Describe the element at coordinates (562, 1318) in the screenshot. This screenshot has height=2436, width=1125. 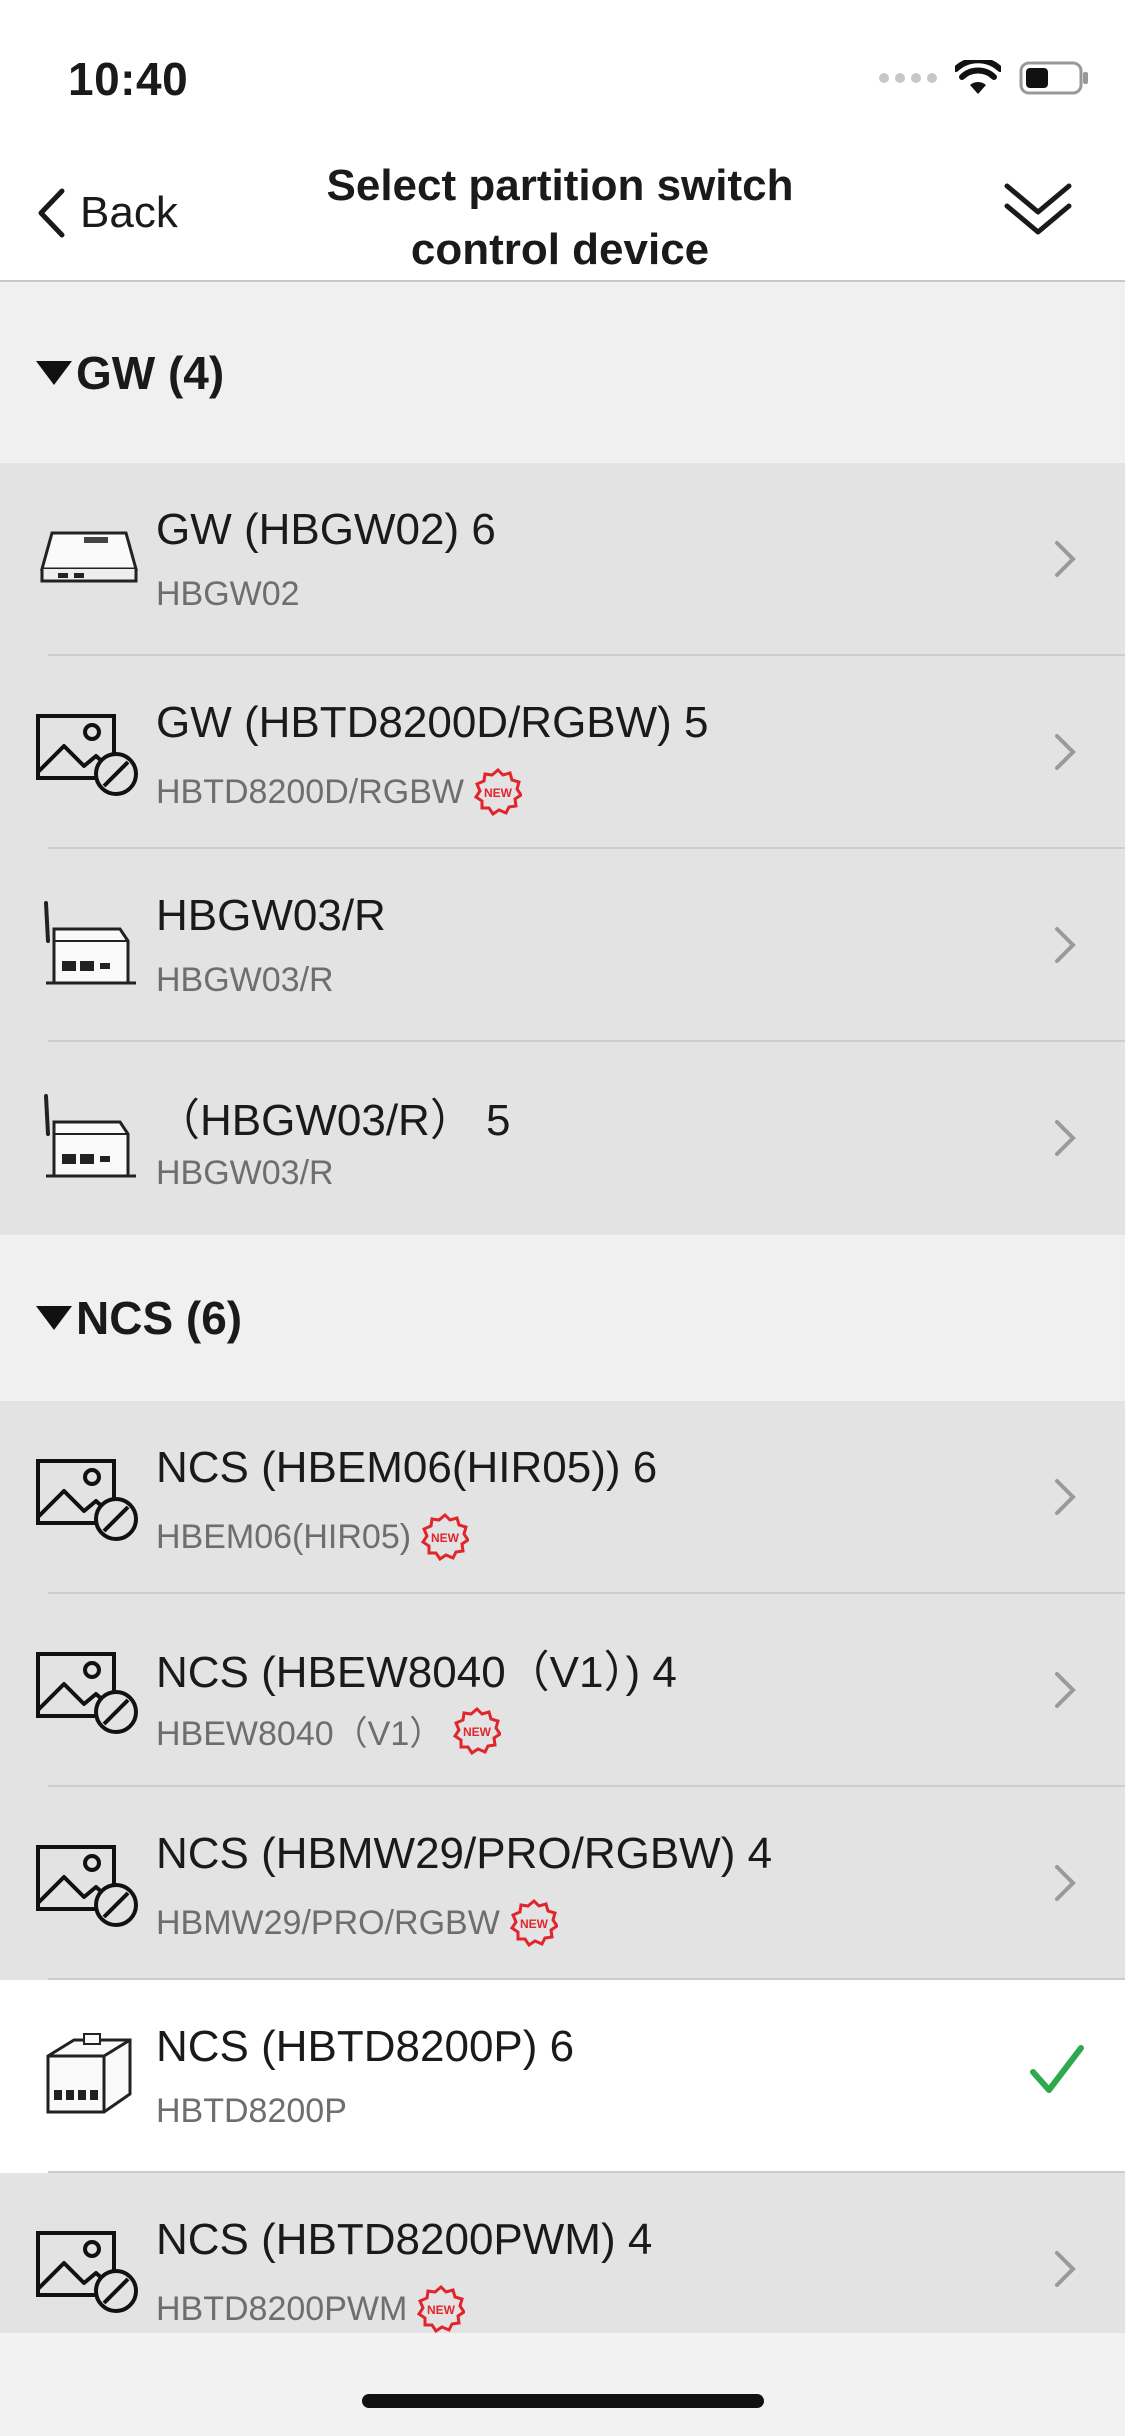
I see `section-header-ncs: NCS (6)` at that location.